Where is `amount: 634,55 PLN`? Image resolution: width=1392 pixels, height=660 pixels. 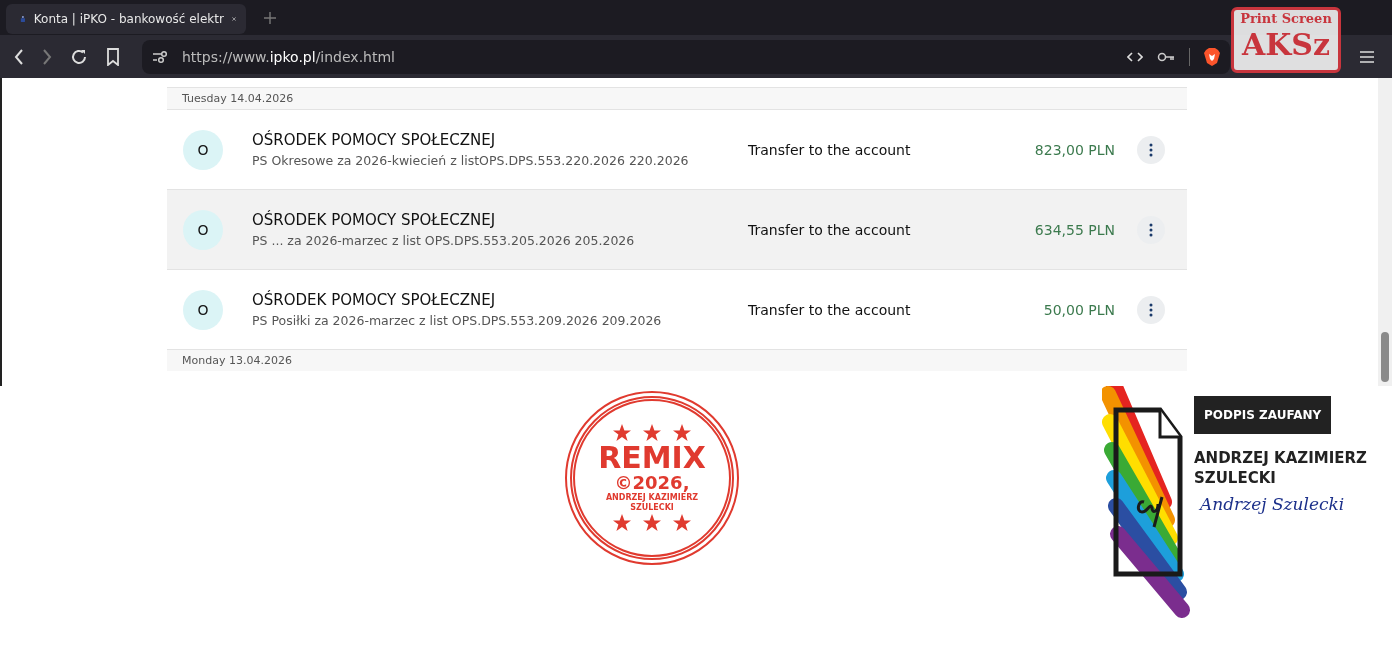 amount: 634,55 PLN is located at coordinates (1074, 229).